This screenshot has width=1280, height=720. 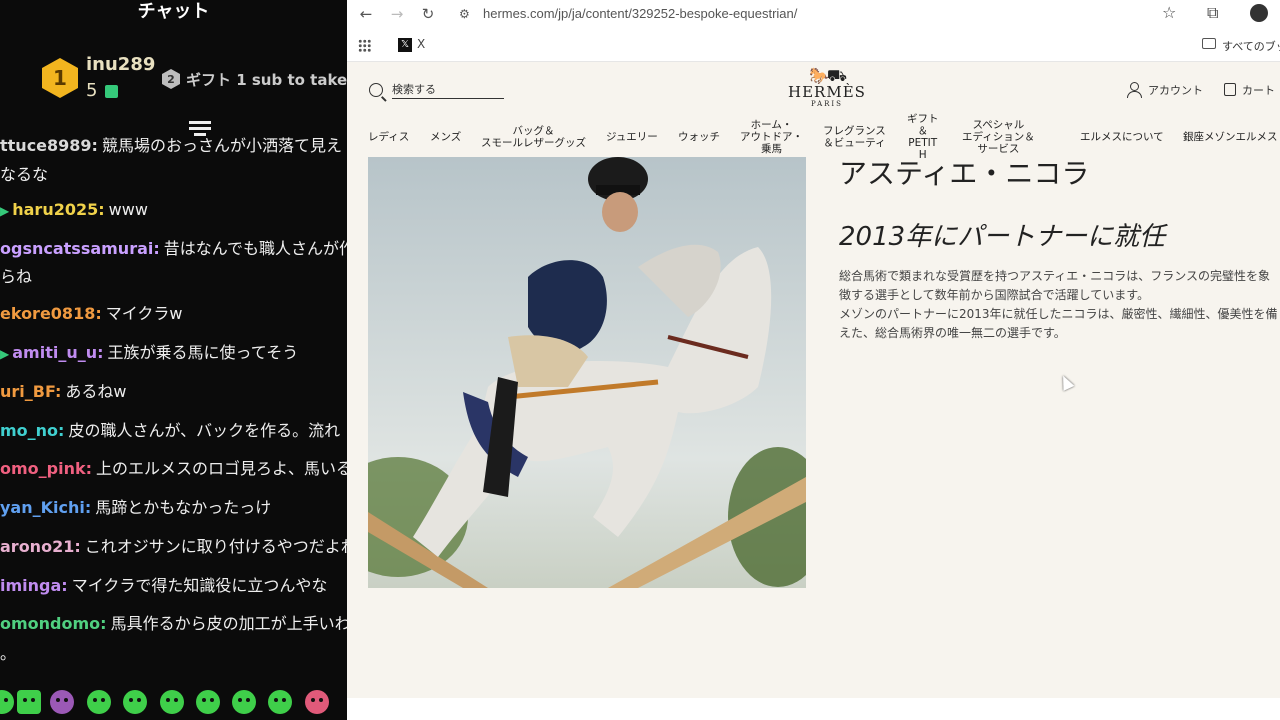 I want to click on nav-bags: バッグ＆ スモールレザーグッズ, so click(x=533, y=137).